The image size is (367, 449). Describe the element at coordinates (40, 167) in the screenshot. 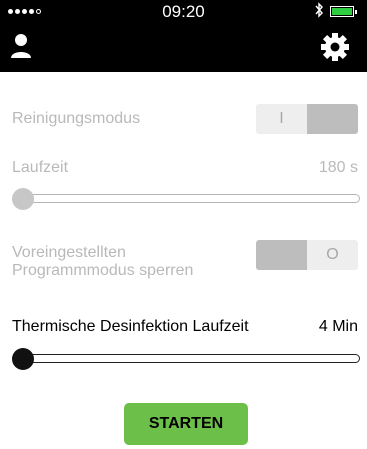

I see `runtime-label: Laufzeit` at that location.